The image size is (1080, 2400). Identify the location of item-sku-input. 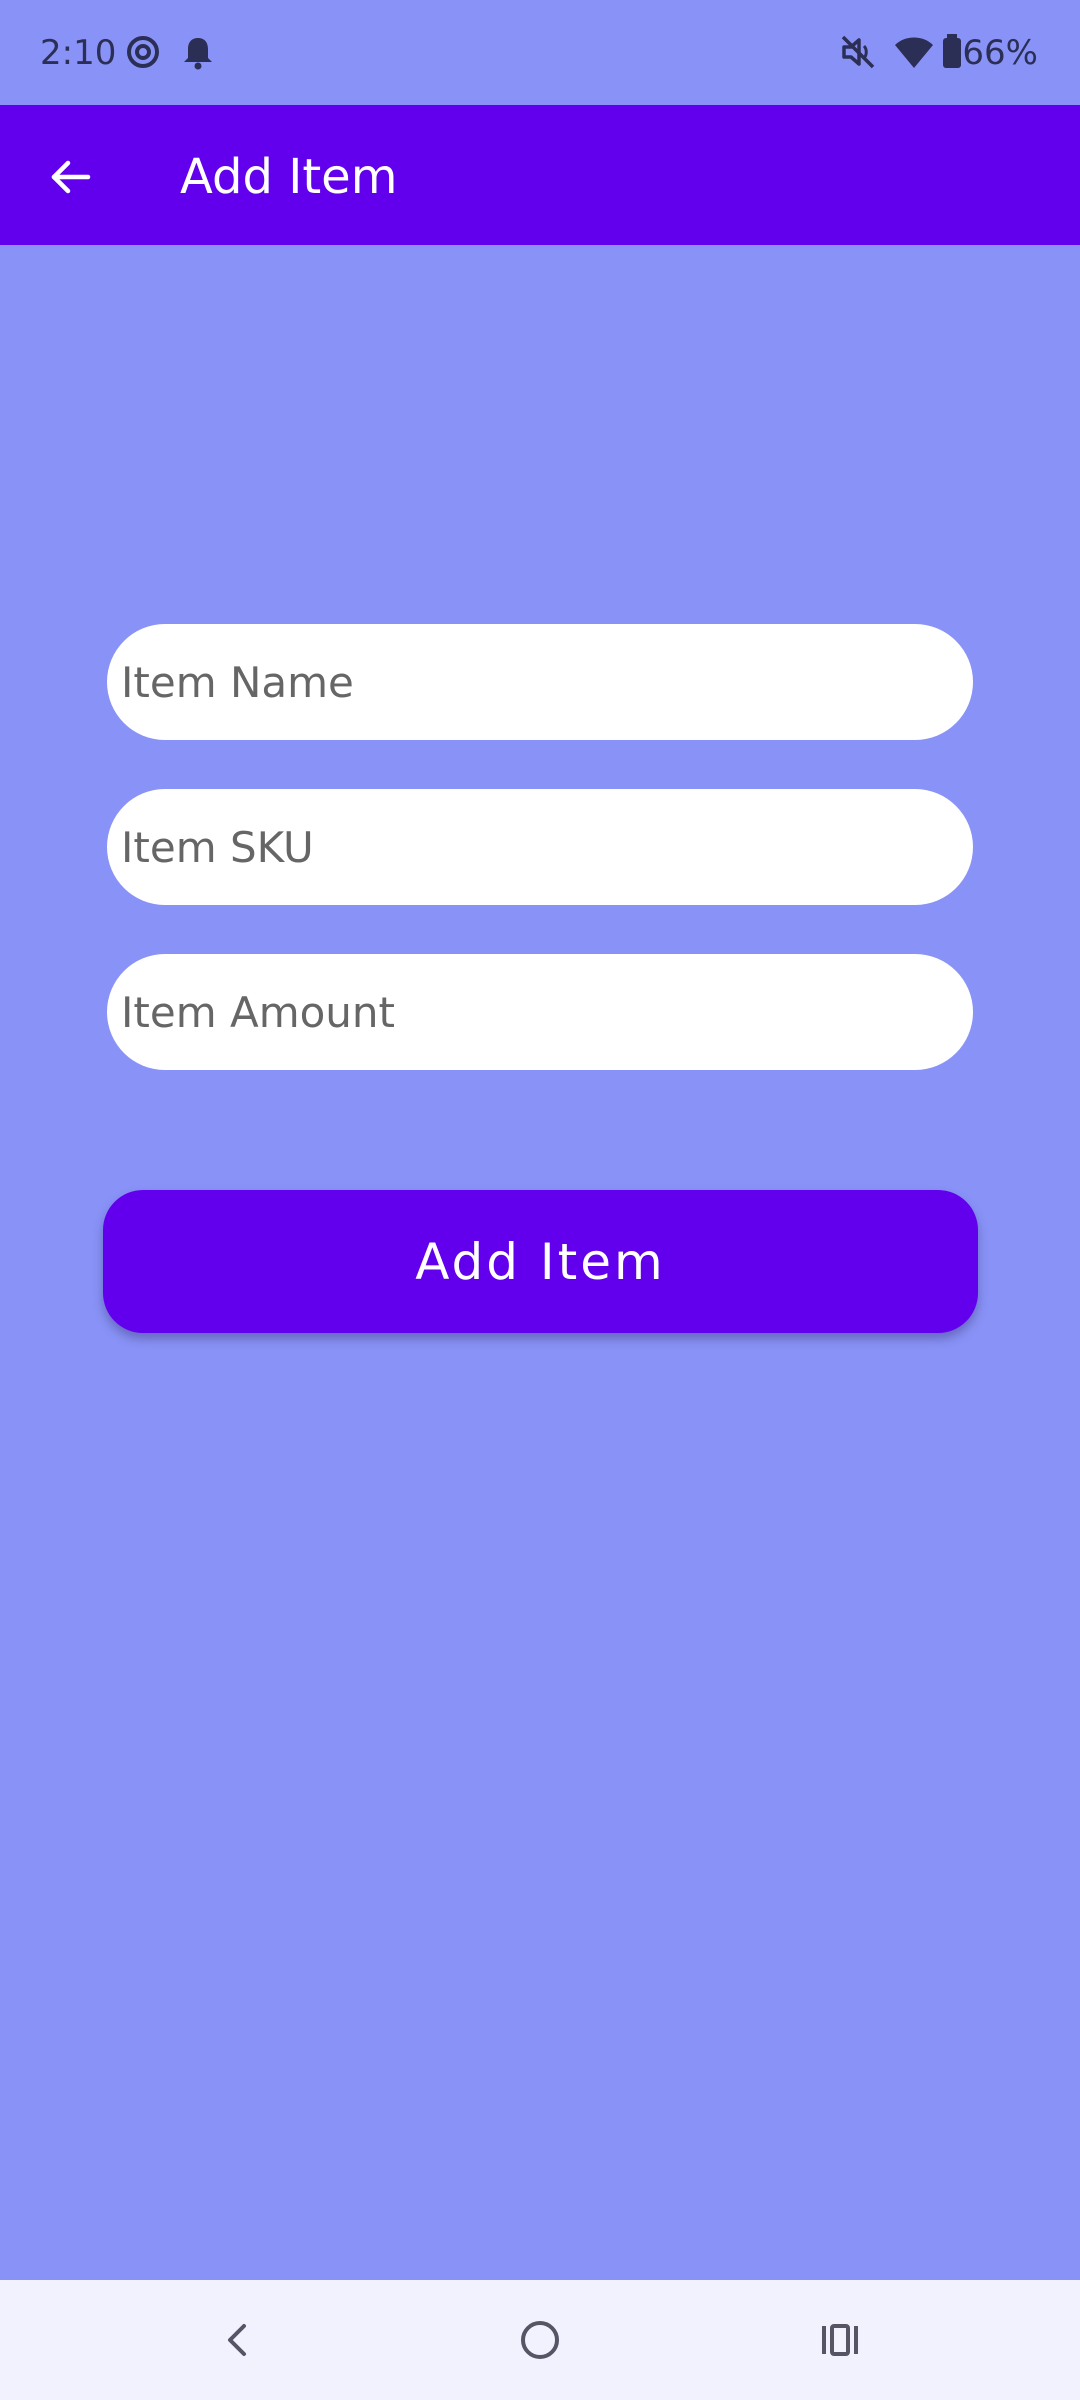
(540, 847).